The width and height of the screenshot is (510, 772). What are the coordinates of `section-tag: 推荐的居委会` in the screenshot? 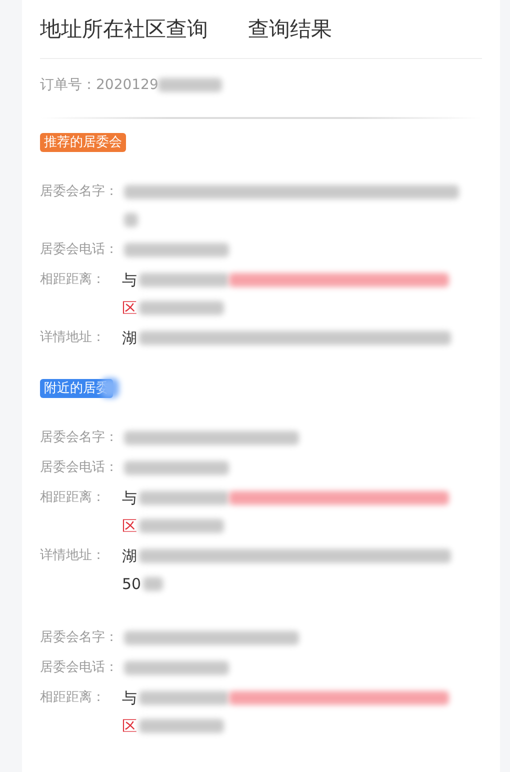 It's located at (83, 142).